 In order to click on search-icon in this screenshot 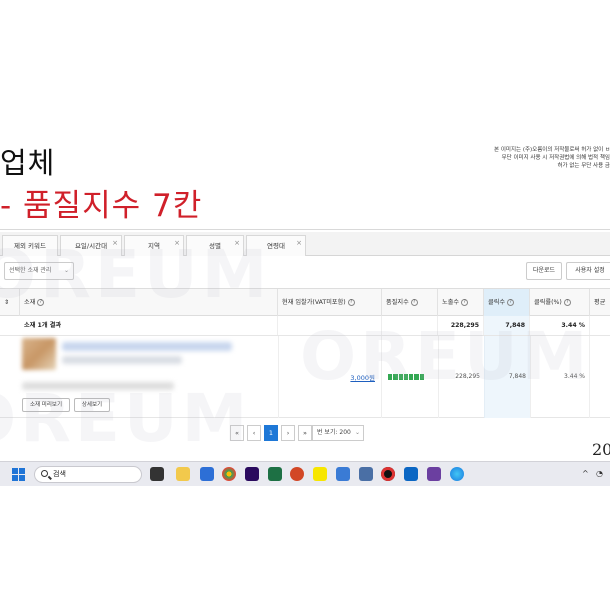, I will do `click(44, 473)`.